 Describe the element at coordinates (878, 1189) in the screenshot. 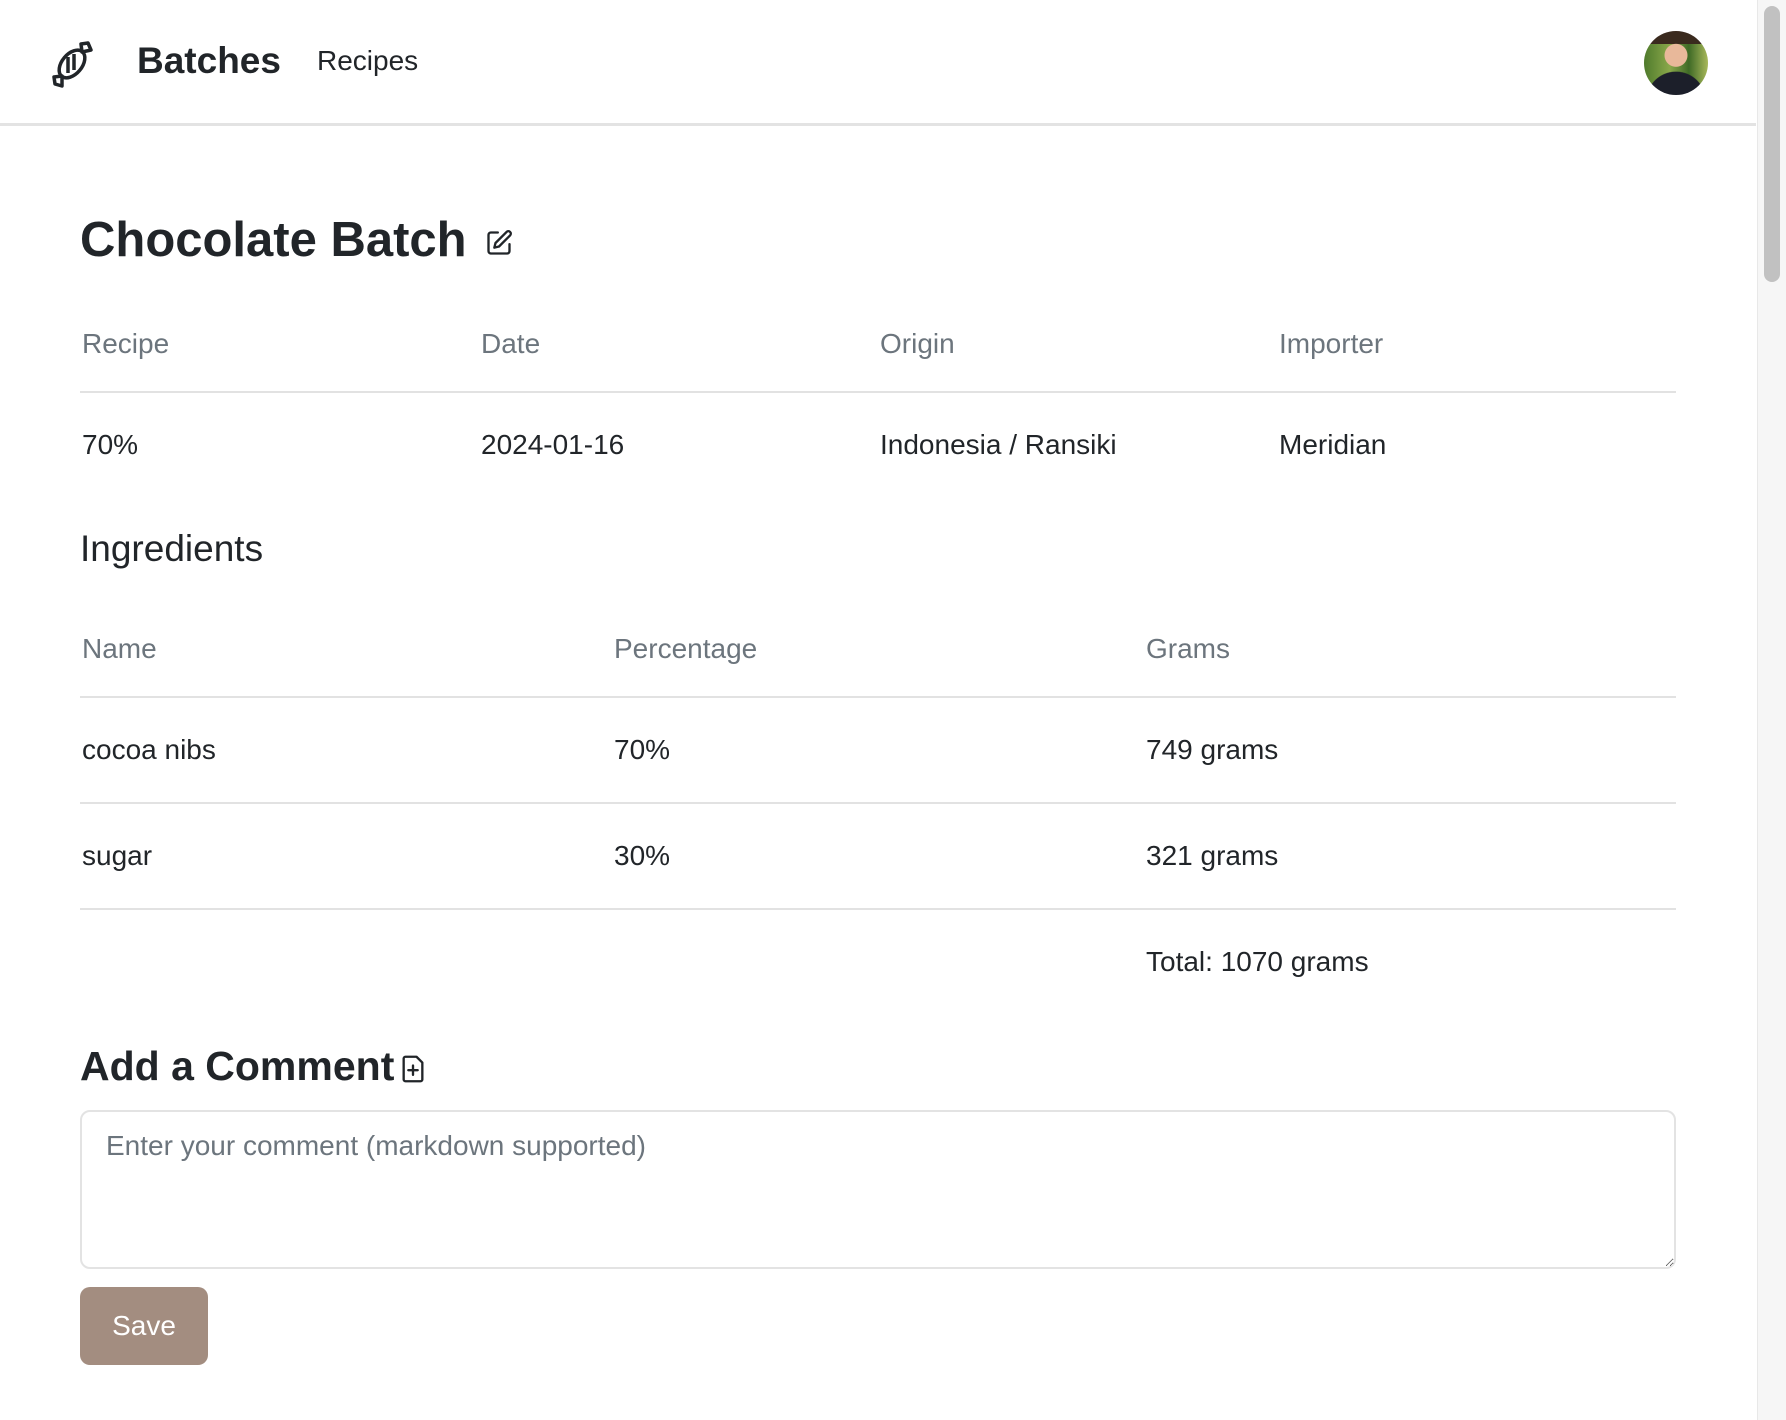

I see `comment-textarea` at that location.